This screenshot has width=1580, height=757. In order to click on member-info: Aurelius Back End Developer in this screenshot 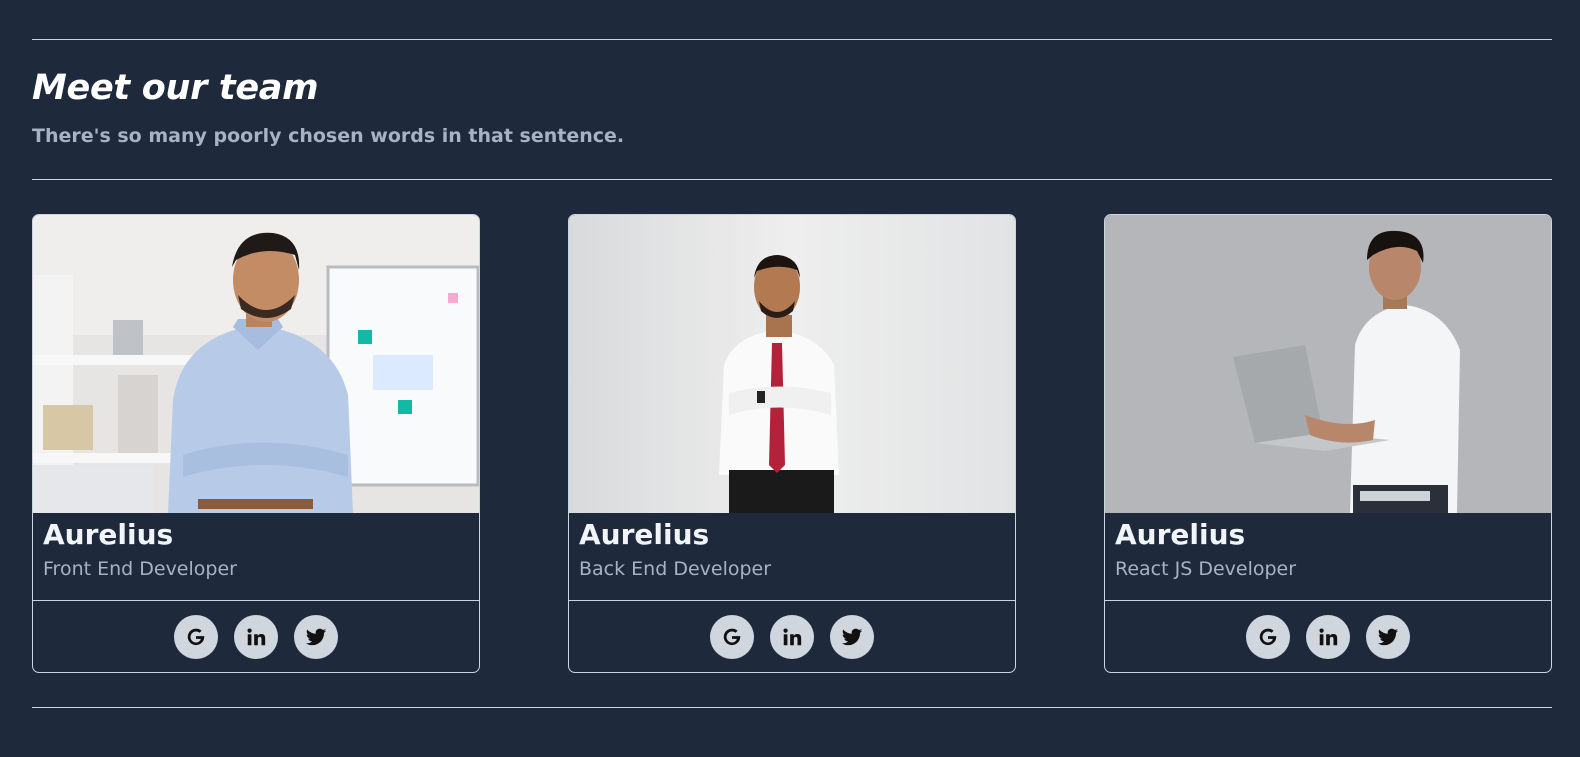, I will do `click(792, 557)`.